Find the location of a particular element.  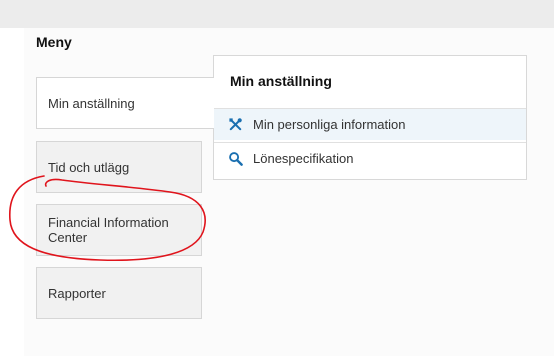

menu-item-financial-information-center: Financial Information Center is located at coordinates (119, 230).